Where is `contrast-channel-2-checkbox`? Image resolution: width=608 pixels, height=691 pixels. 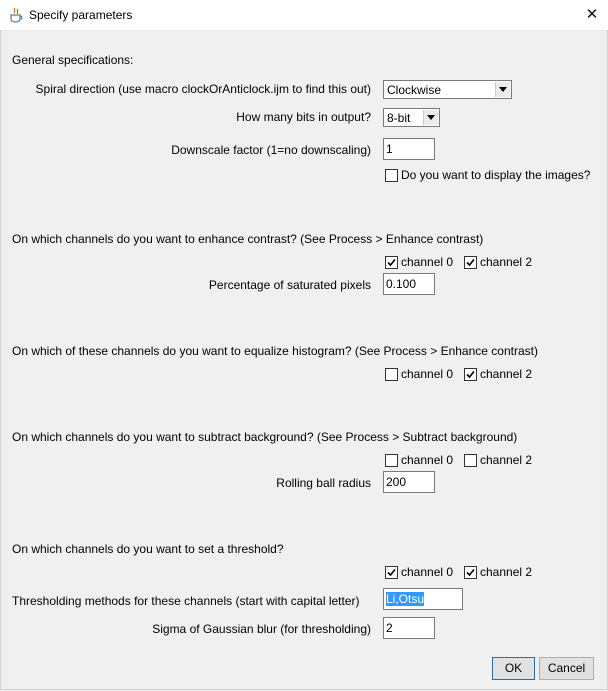
contrast-channel-2-checkbox is located at coordinates (470, 262).